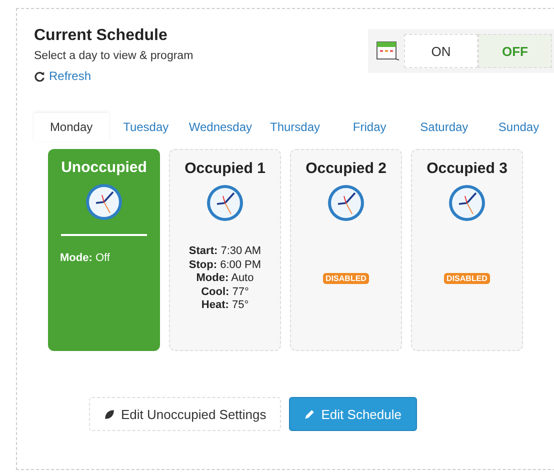  I want to click on panel-subtitle: Select a day to view & program, so click(114, 56).